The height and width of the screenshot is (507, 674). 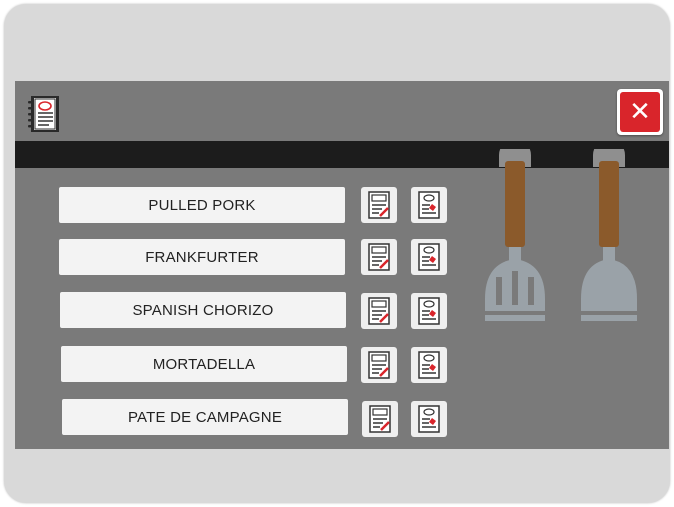 What do you see at coordinates (342, 111) in the screenshot?
I see `header-bar: ✕` at bounding box center [342, 111].